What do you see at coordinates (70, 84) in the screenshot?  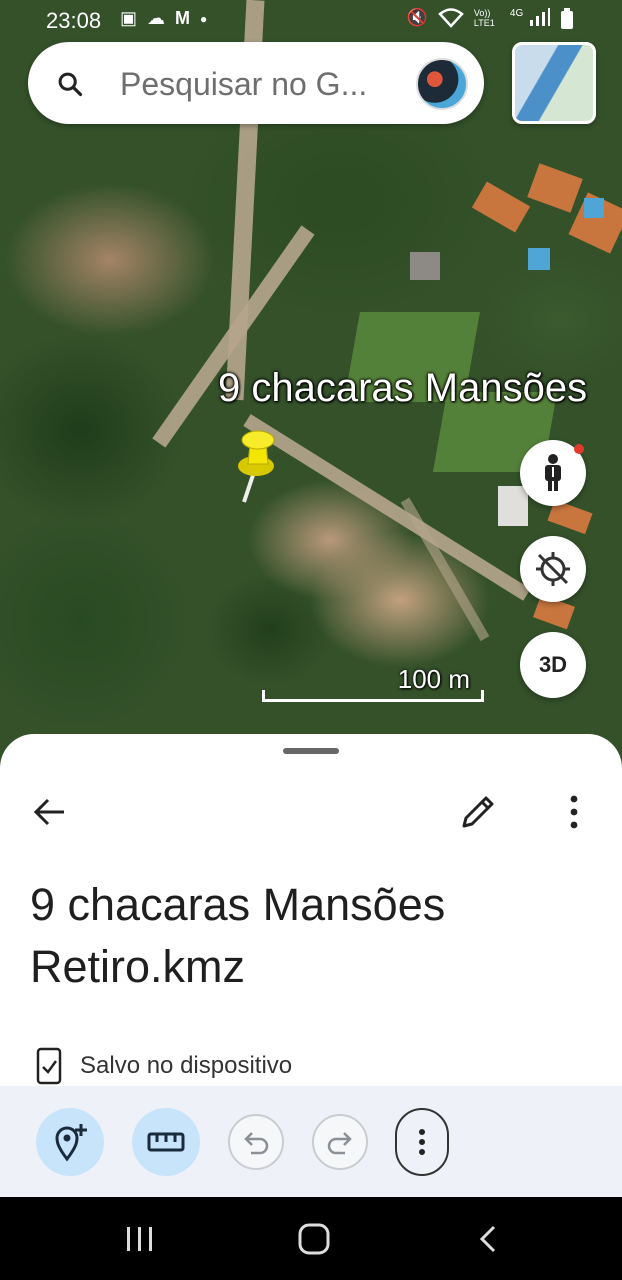 I see `search-icon` at bounding box center [70, 84].